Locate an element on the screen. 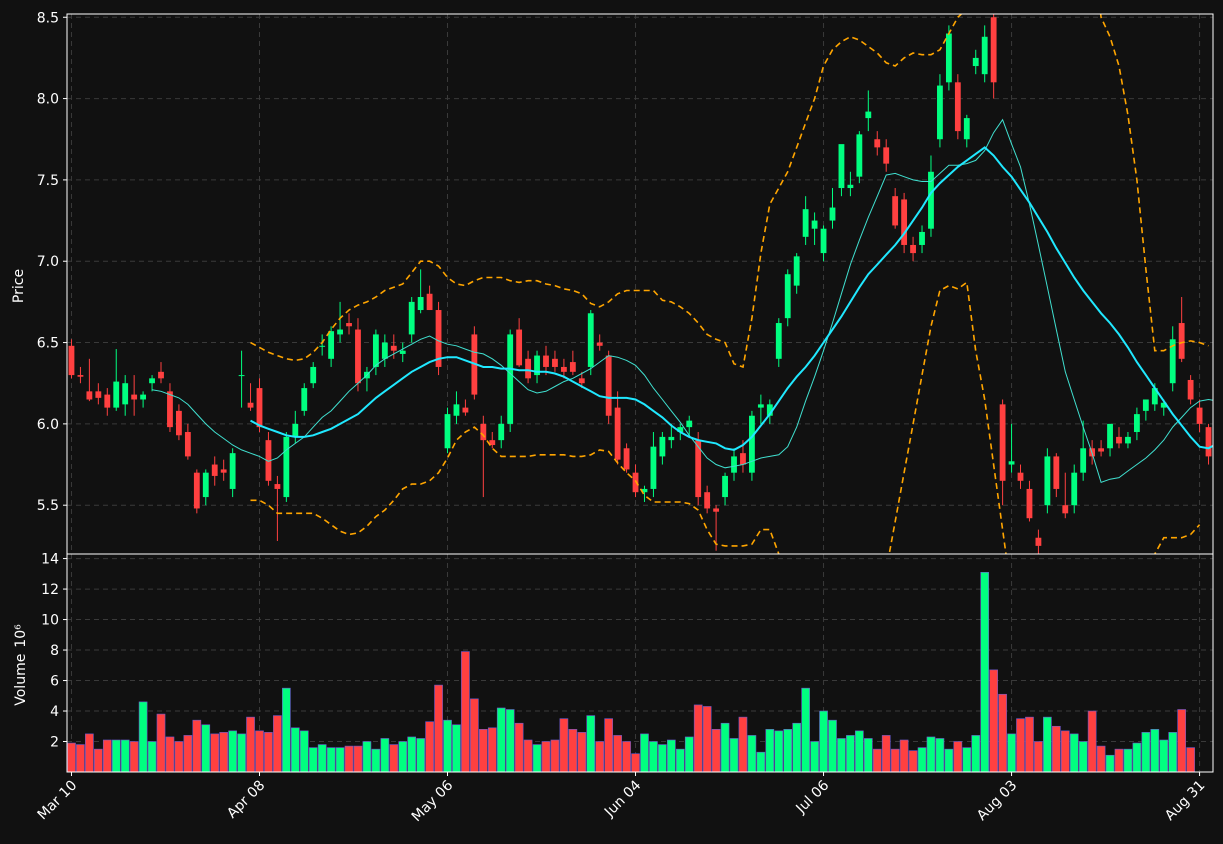 The height and width of the screenshot is (844, 1223). price-tick-label-3: 7.0 is located at coordinates (48, 262).